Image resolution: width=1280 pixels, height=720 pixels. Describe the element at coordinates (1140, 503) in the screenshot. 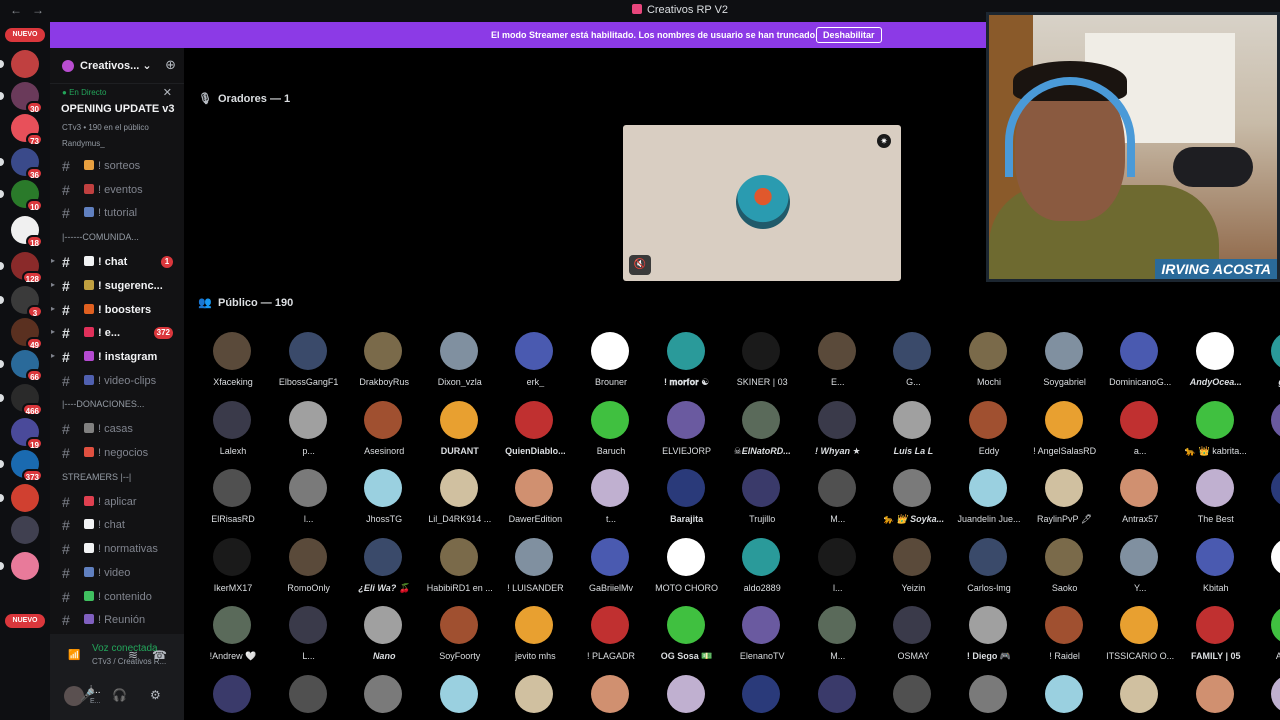

I see `audience-member: Antrax57` at that location.